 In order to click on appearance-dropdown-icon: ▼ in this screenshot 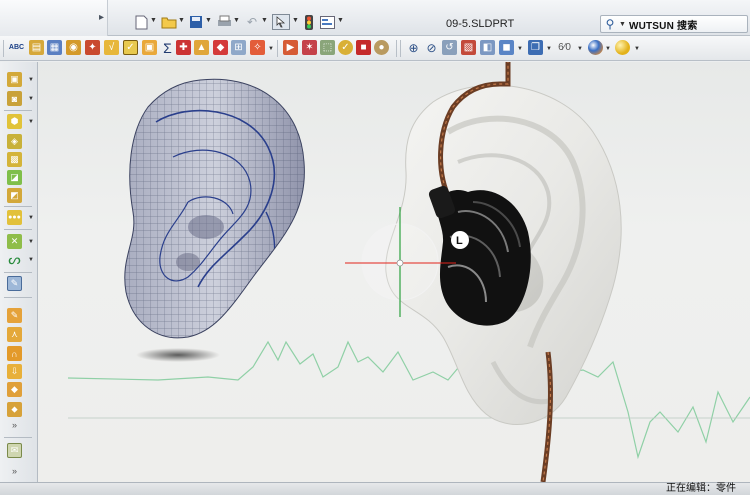, I will do `click(580, 49)`.